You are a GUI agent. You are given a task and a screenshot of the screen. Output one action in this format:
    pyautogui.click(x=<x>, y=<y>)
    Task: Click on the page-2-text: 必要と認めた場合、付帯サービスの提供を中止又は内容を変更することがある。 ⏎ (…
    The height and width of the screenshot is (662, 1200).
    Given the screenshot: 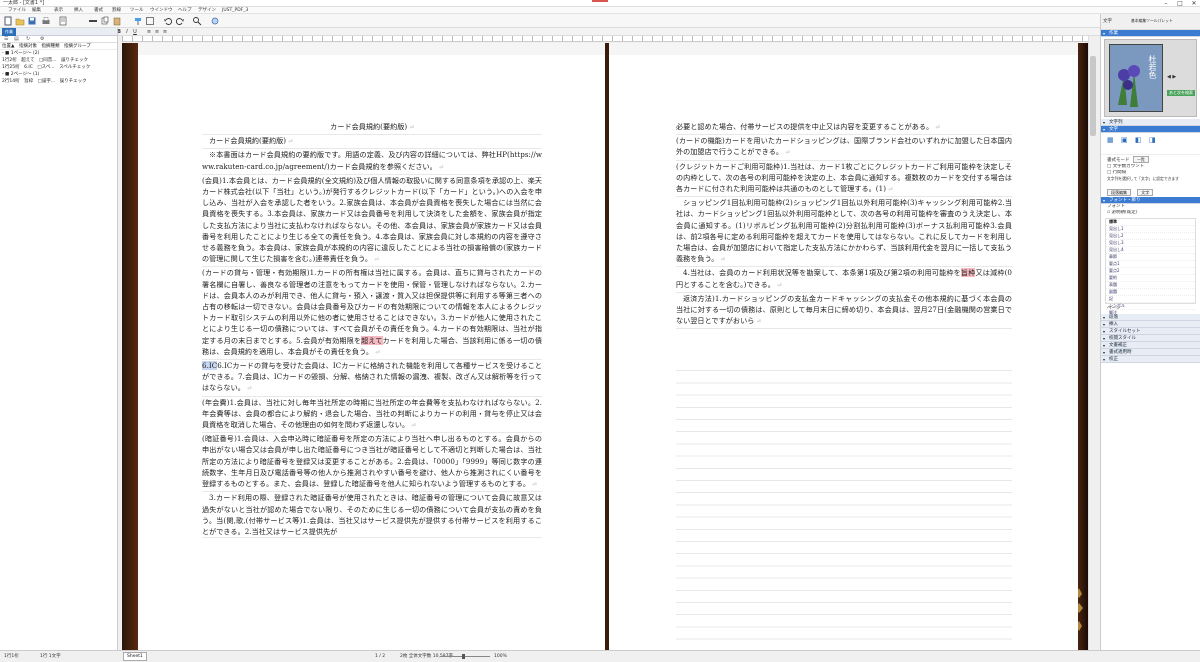 What is the action you would take?
    pyautogui.click(x=844, y=225)
    